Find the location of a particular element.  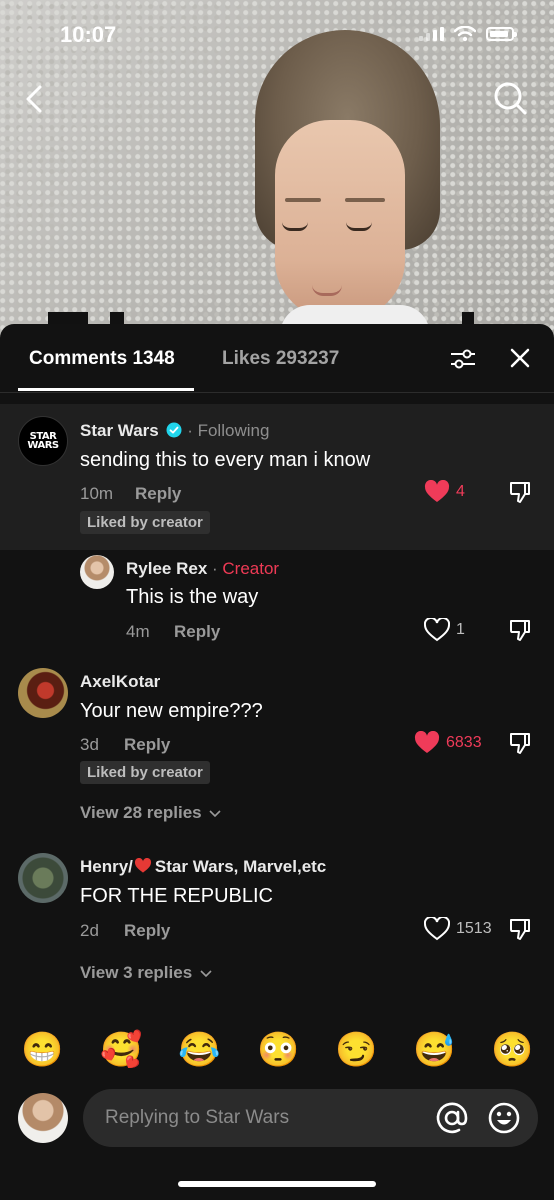

filter-sliders-icon is located at coordinates (463, 359).